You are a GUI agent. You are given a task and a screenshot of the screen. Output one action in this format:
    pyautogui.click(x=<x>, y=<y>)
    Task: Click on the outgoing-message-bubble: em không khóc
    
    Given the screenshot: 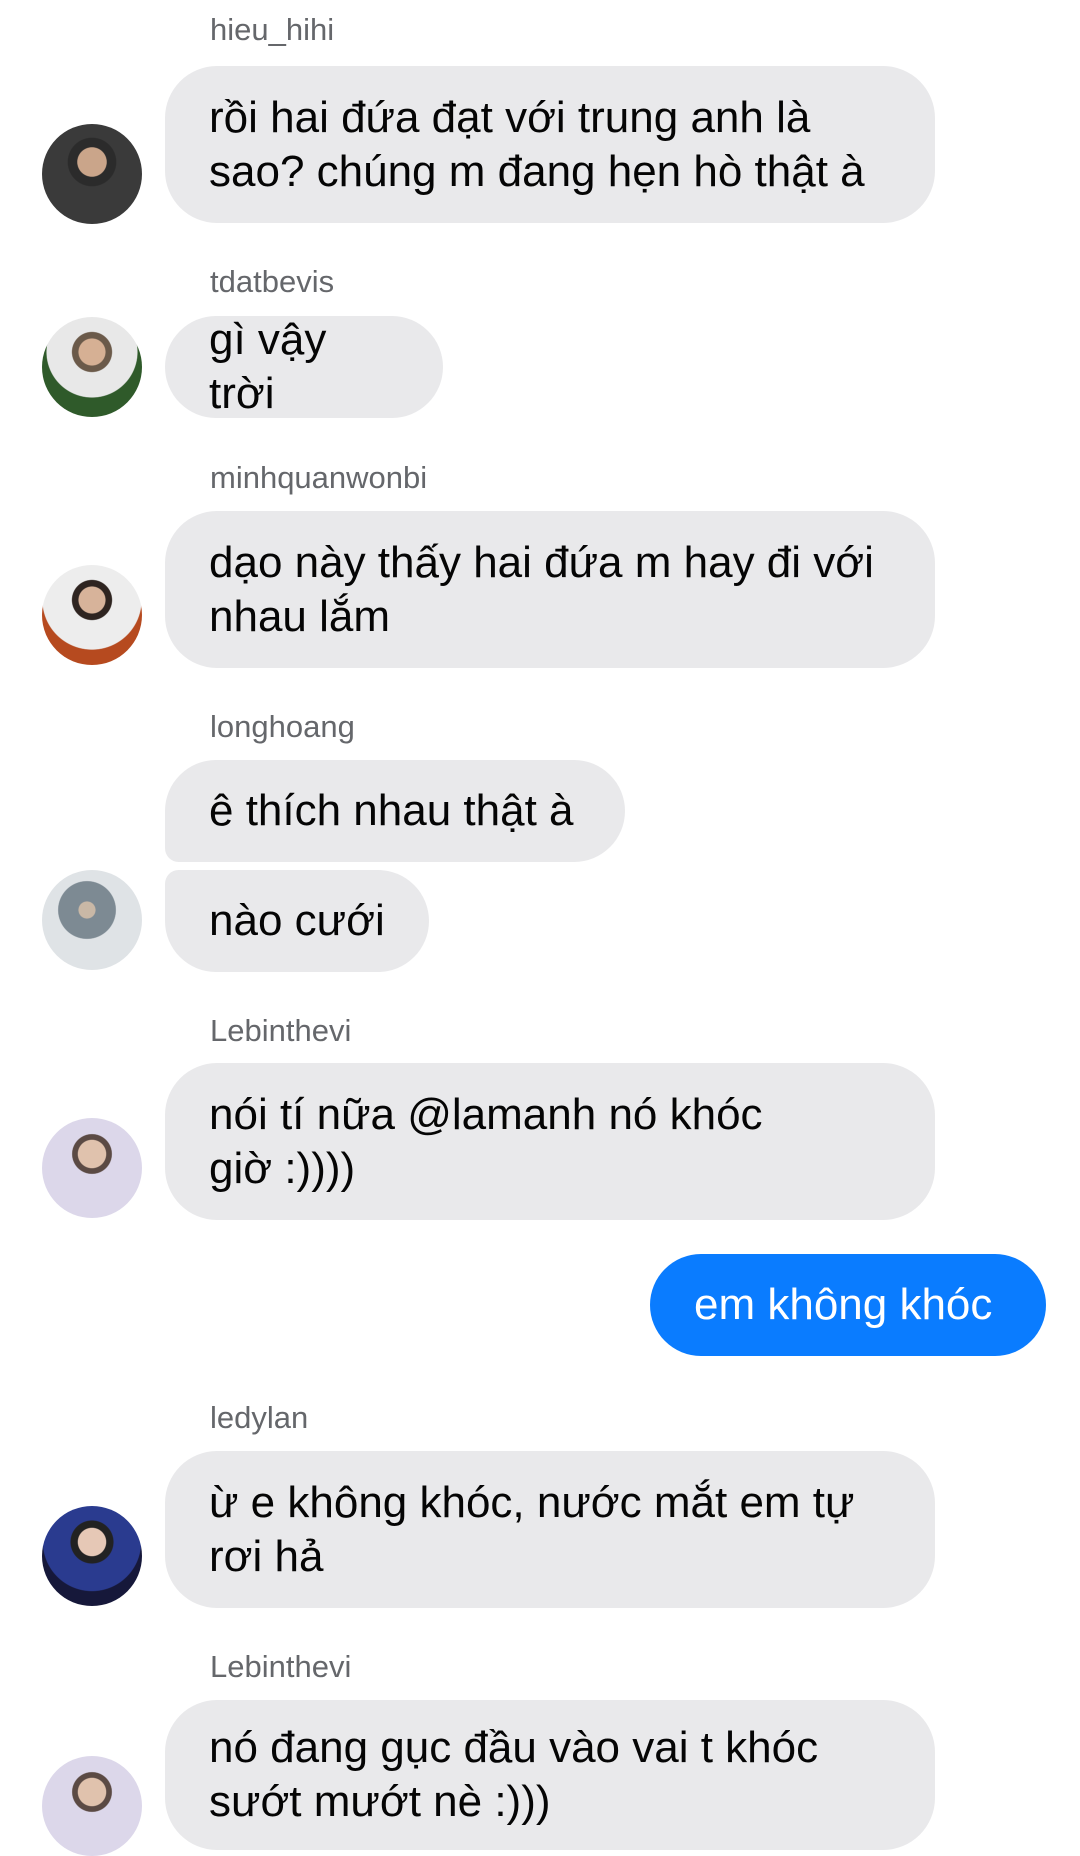 What is the action you would take?
    pyautogui.click(x=848, y=1305)
    